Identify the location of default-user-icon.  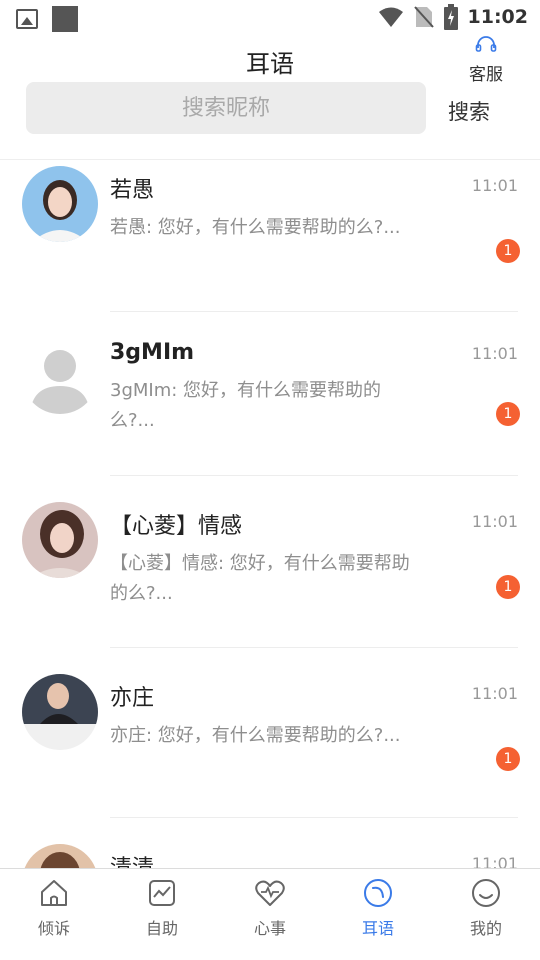
(60, 376).